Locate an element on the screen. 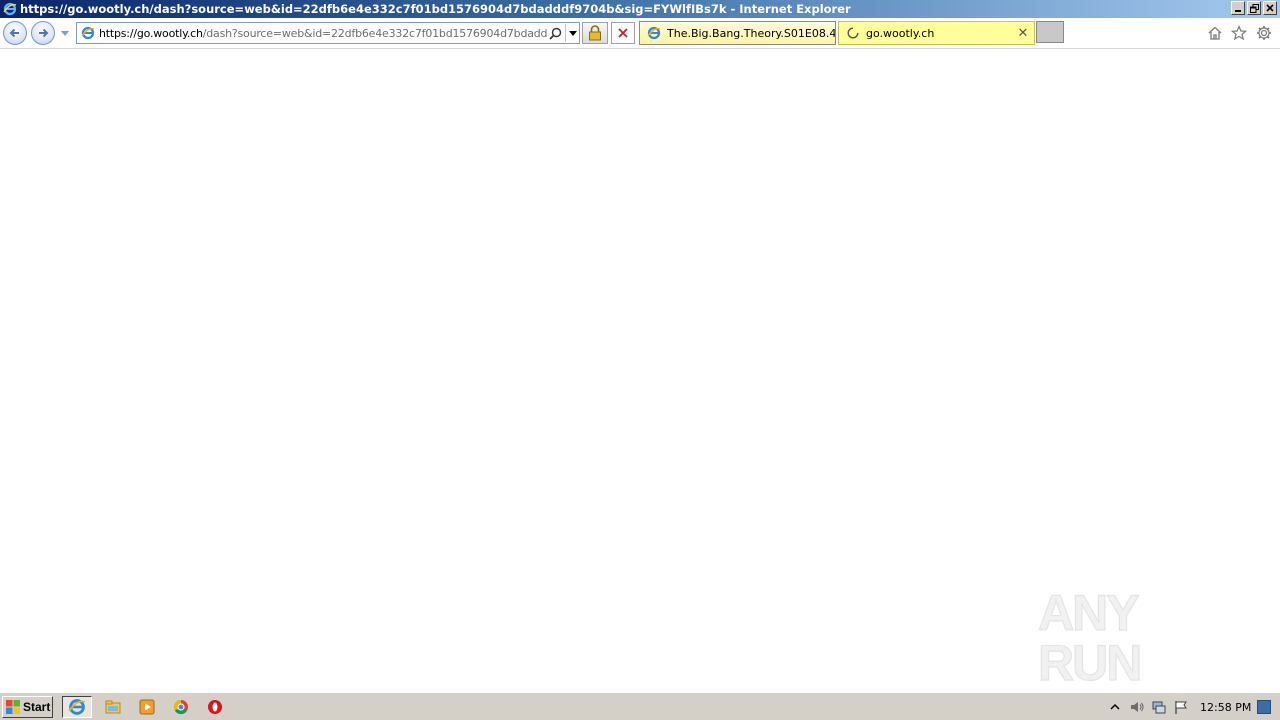 The image size is (1280, 720). network-icon is located at coordinates (1159, 707).